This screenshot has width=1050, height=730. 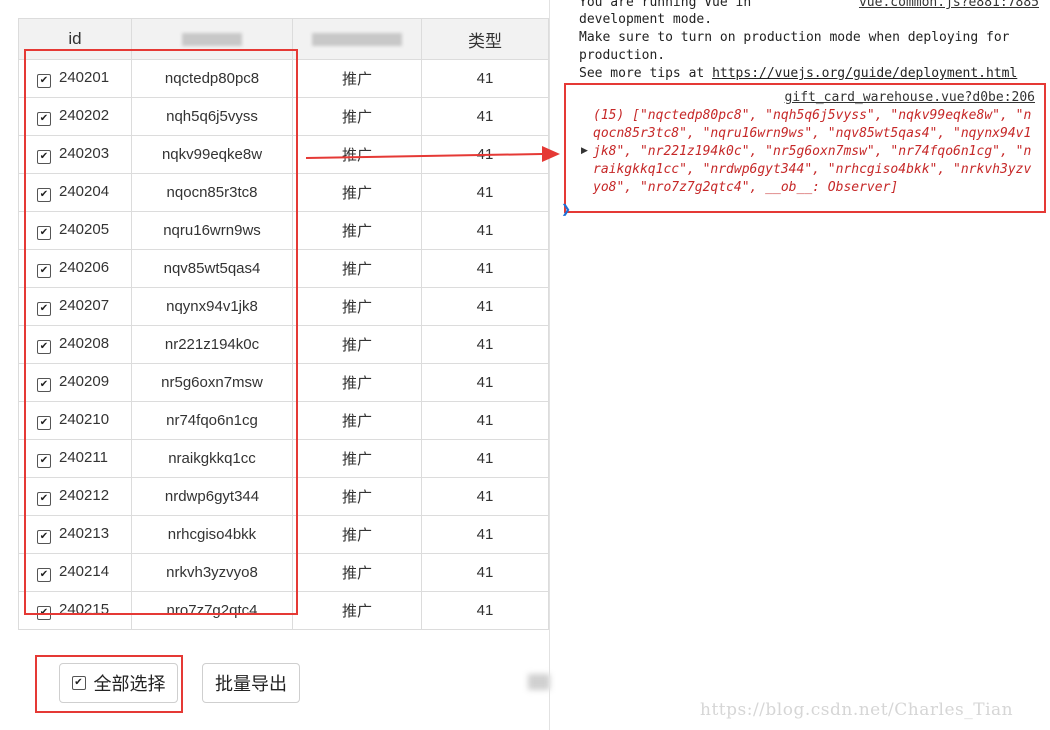 I want to click on column-header-tag-redacted, so click(x=357, y=39).